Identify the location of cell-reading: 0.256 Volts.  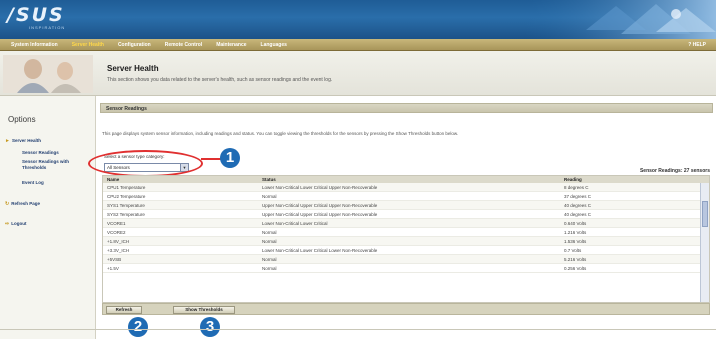
(575, 268).